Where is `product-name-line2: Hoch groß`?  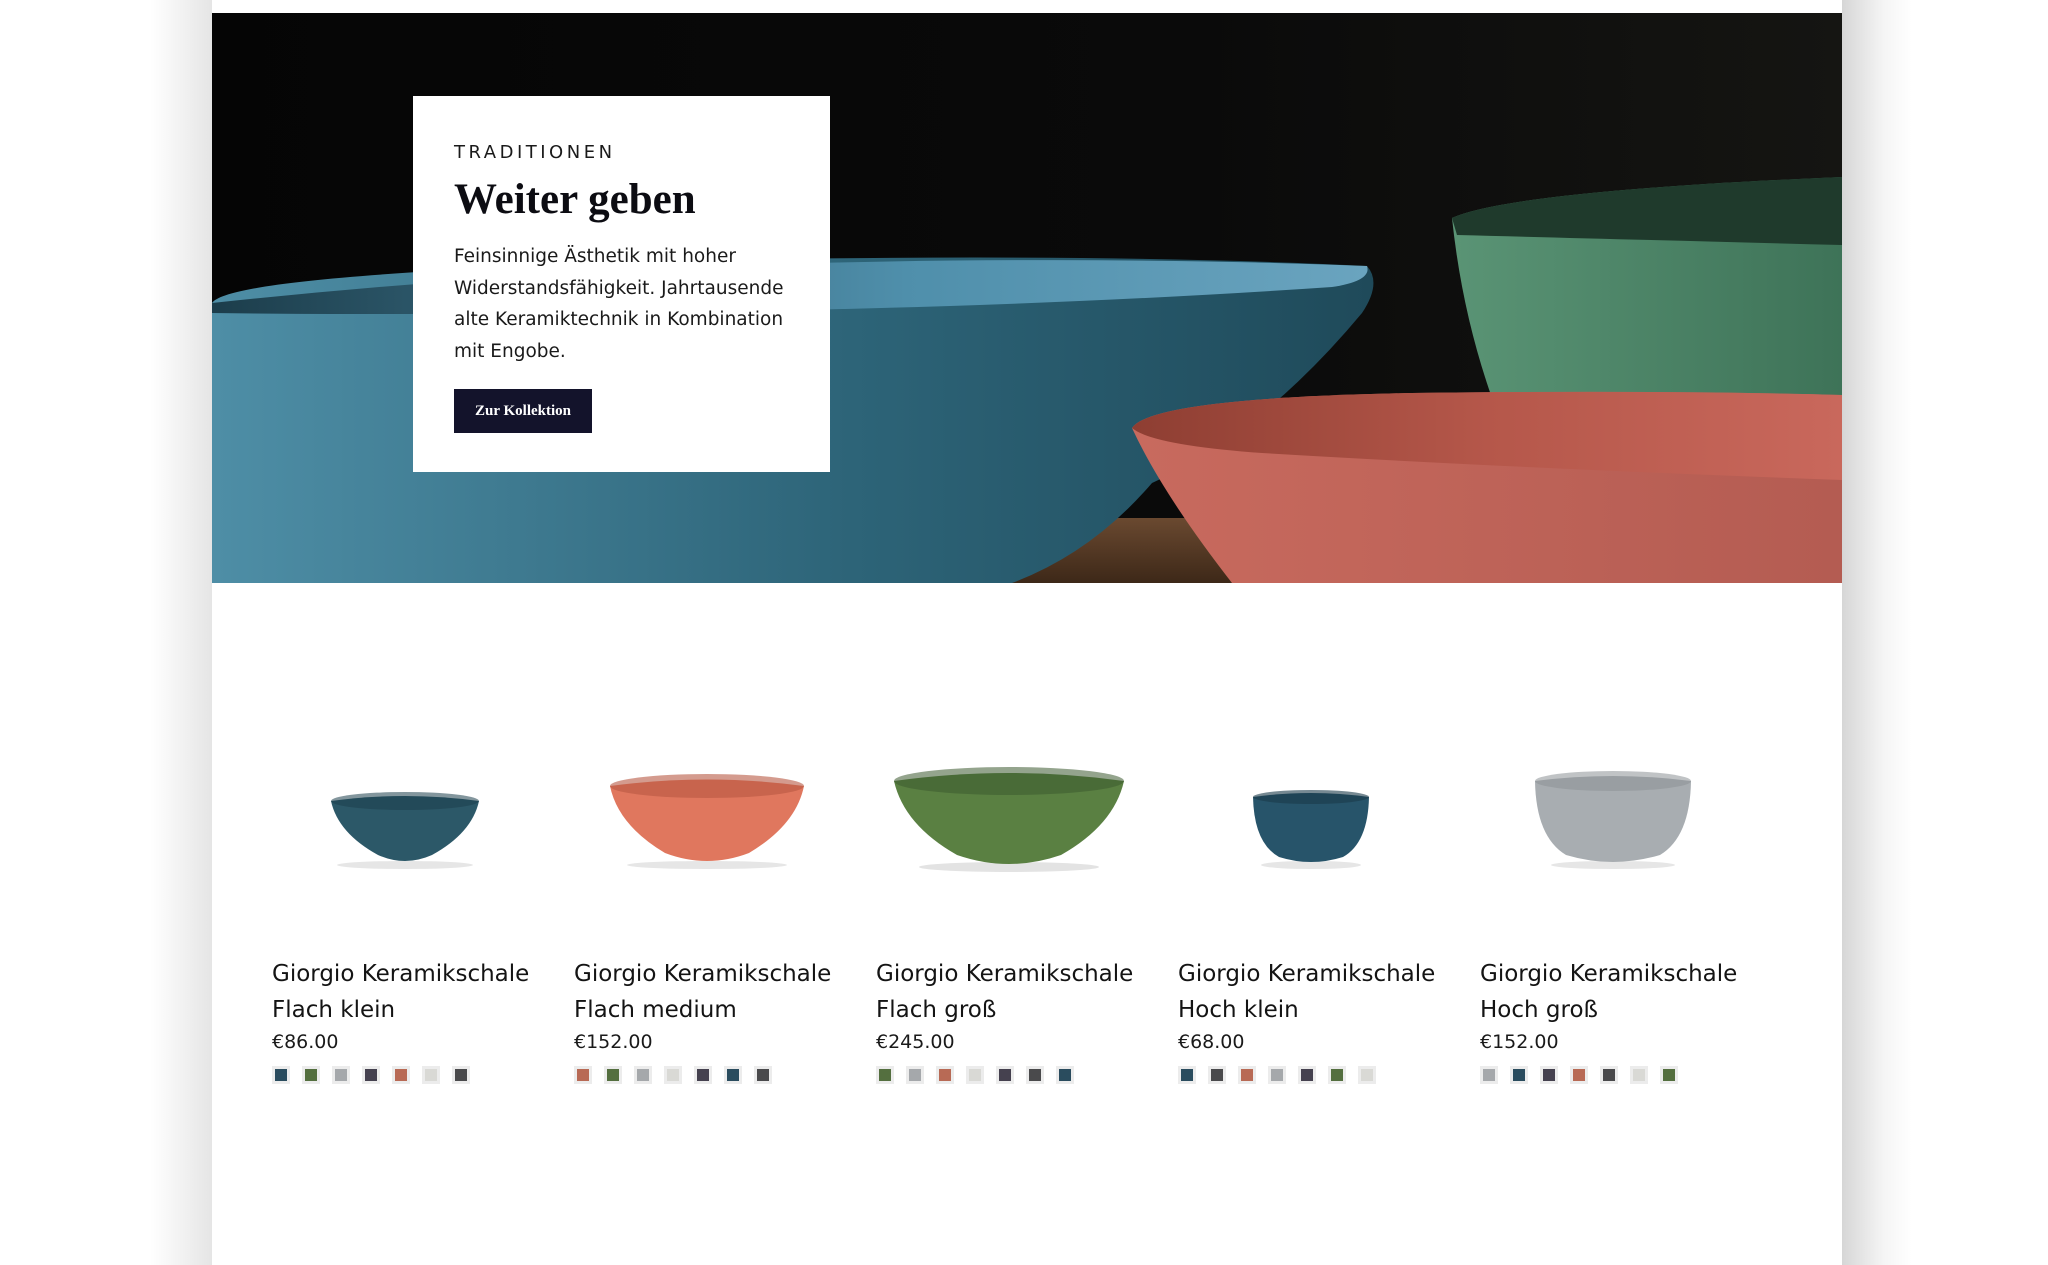
product-name-line2: Hoch groß is located at coordinates (1625, 1010).